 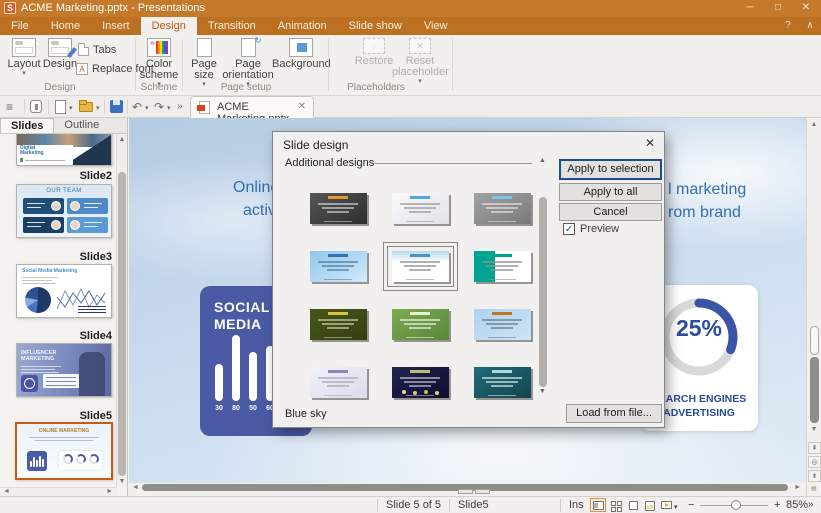 What do you see at coordinates (704, 212) in the screenshot?
I see `slide-title-fragment: rom brand` at bounding box center [704, 212].